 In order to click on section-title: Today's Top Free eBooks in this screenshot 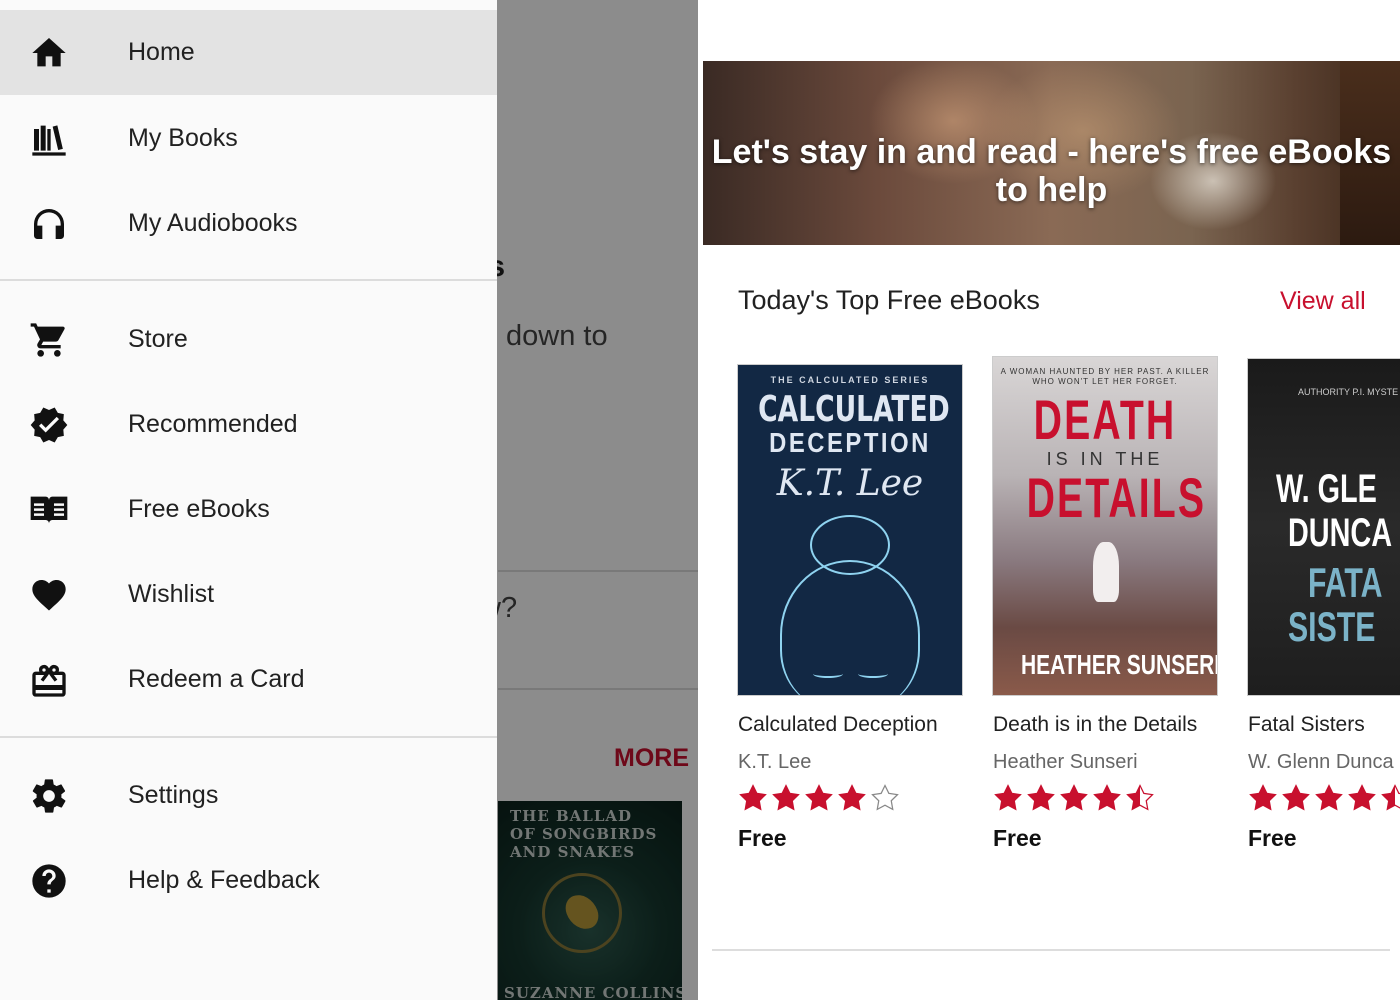, I will do `click(889, 300)`.